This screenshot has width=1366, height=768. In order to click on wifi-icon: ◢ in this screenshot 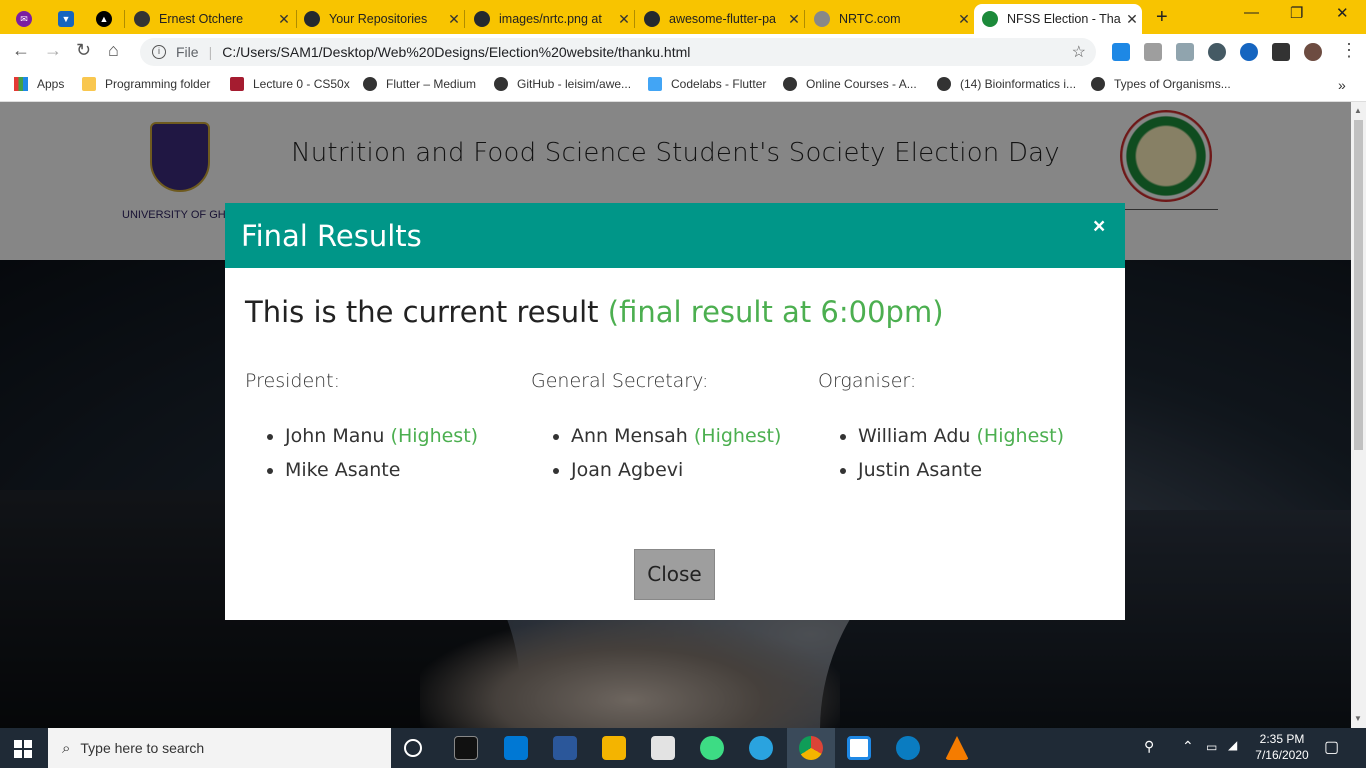, I will do `click(1232, 745)`.